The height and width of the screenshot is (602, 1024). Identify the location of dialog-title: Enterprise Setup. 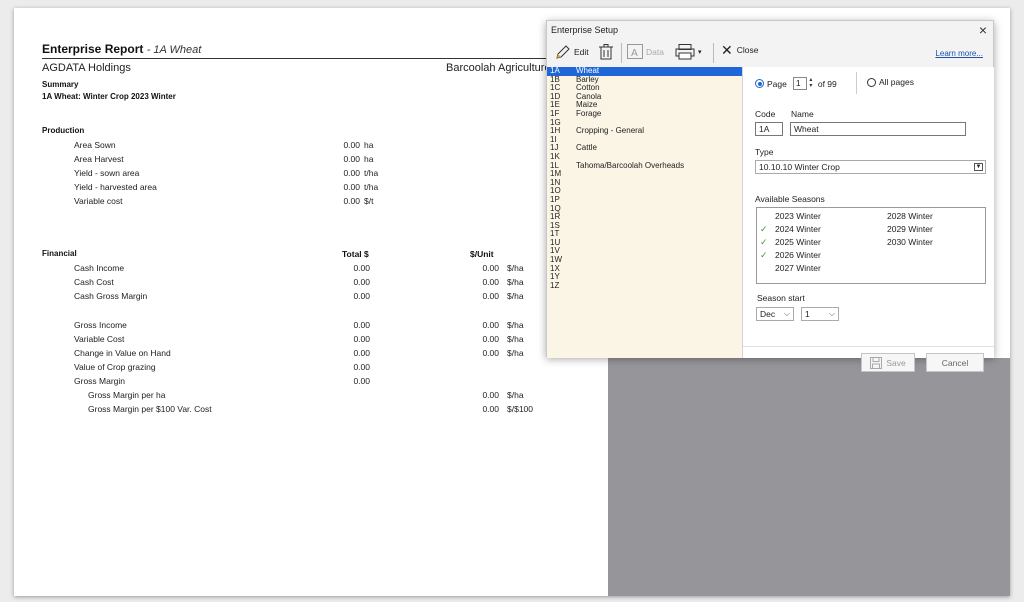
(585, 30).